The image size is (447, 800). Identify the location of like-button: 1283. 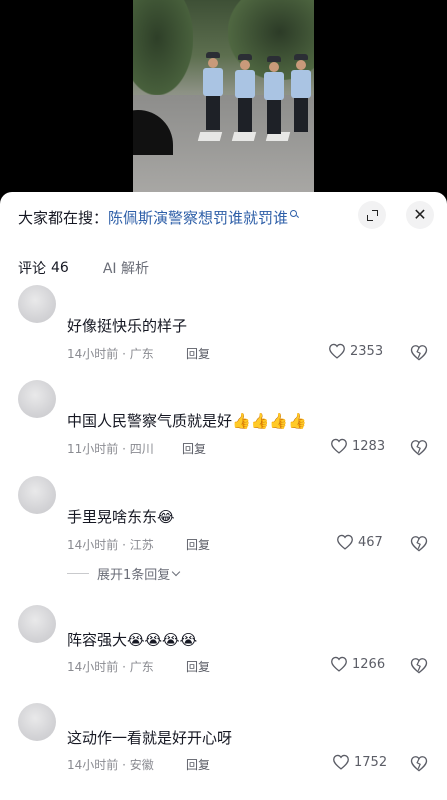
(357, 446).